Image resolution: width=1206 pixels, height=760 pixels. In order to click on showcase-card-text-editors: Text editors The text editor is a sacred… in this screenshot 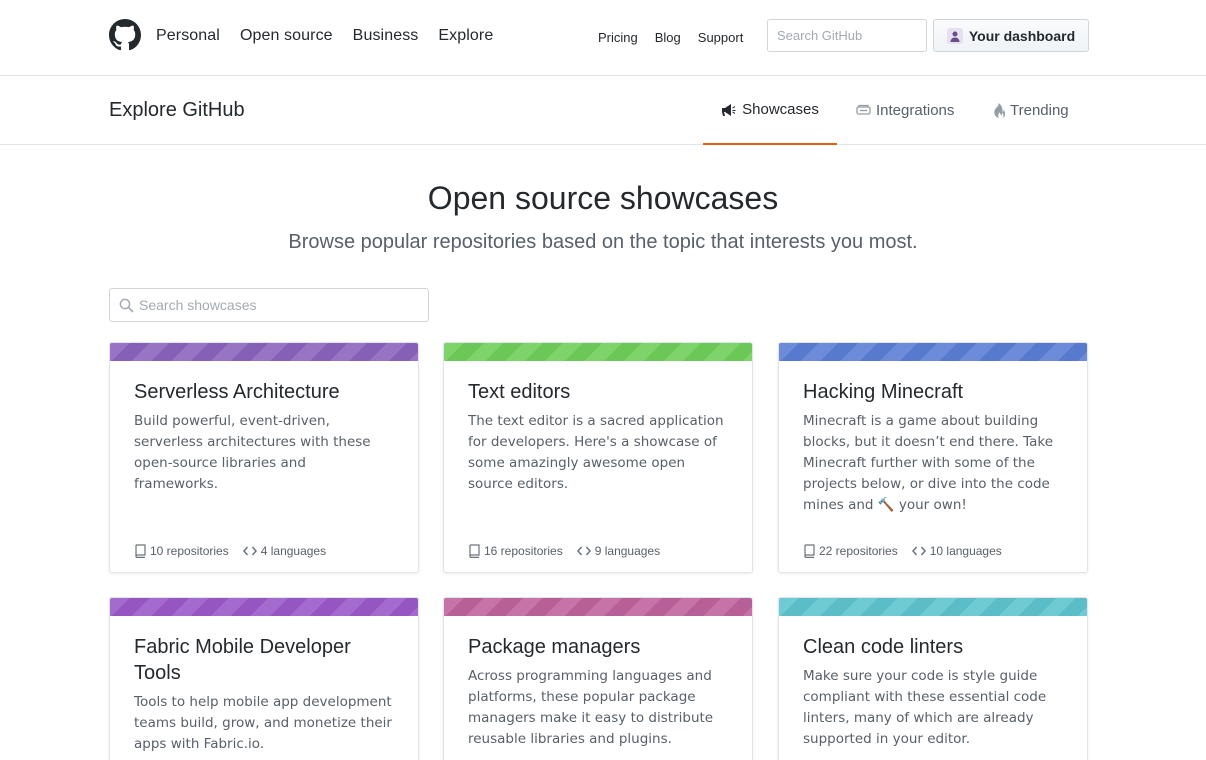, I will do `click(598, 457)`.